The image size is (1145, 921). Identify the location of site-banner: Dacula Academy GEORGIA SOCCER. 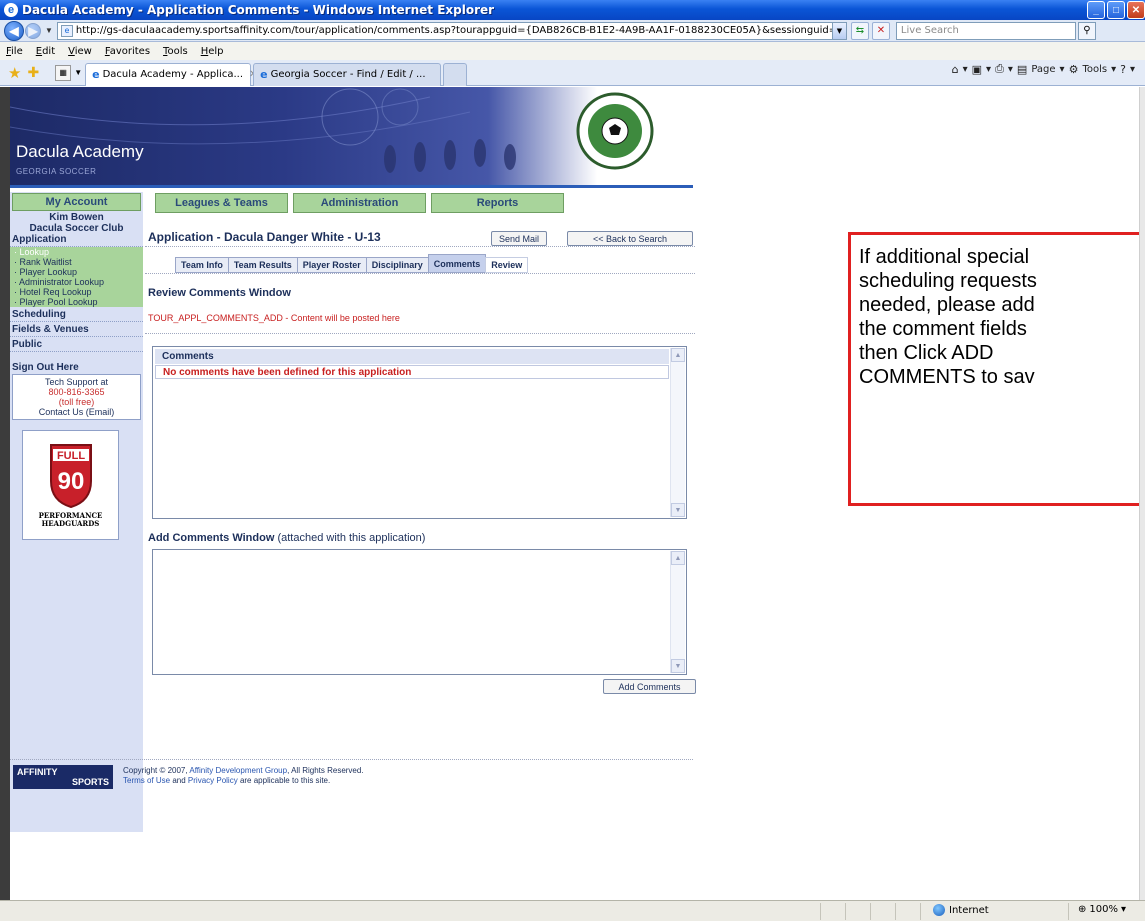
(351, 136).